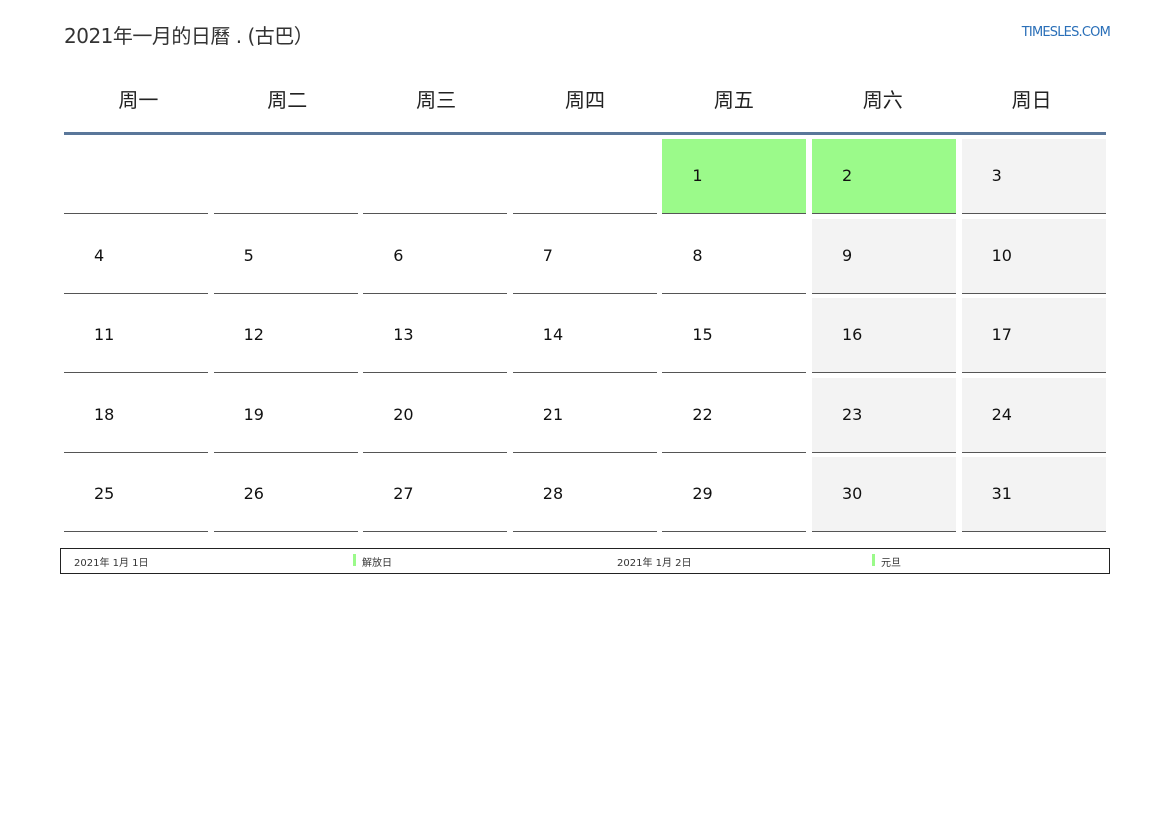 The height and width of the screenshot is (827, 1169). What do you see at coordinates (1033, 256) in the screenshot?
I see `day-cell-10: 10` at bounding box center [1033, 256].